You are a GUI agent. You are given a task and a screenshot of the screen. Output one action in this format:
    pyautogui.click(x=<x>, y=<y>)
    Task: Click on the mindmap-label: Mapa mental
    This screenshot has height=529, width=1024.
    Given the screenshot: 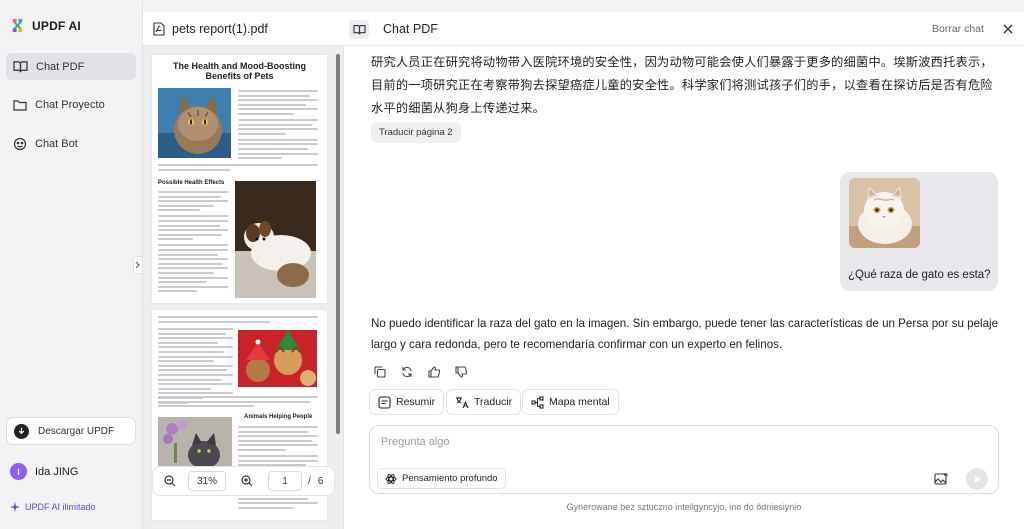 What is the action you would take?
    pyautogui.click(x=579, y=402)
    